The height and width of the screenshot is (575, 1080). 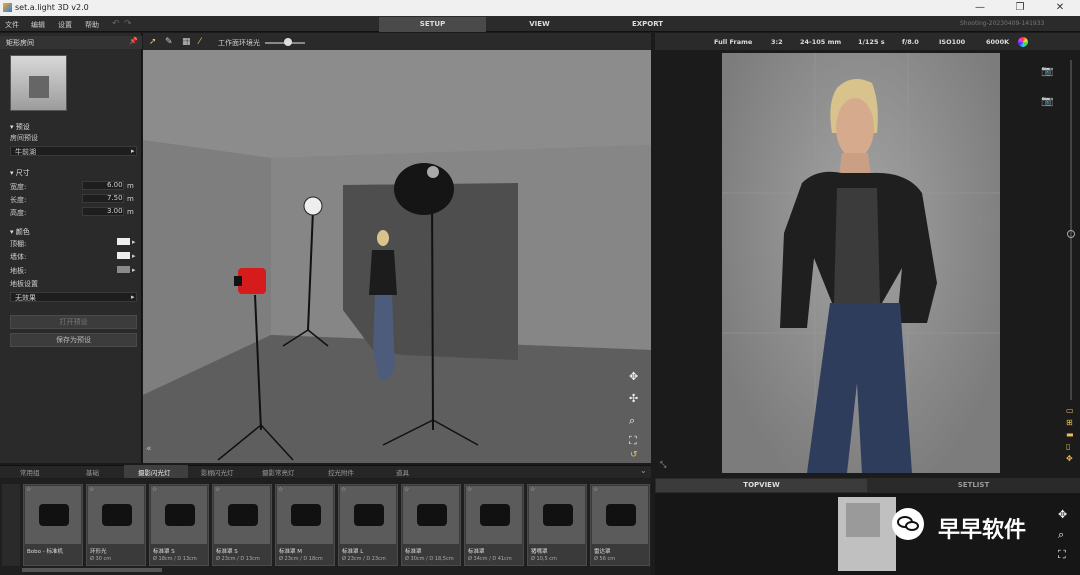 What do you see at coordinates (777, 42) in the screenshot?
I see `aspect-ratio: 3:2` at bounding box center [777, 42].